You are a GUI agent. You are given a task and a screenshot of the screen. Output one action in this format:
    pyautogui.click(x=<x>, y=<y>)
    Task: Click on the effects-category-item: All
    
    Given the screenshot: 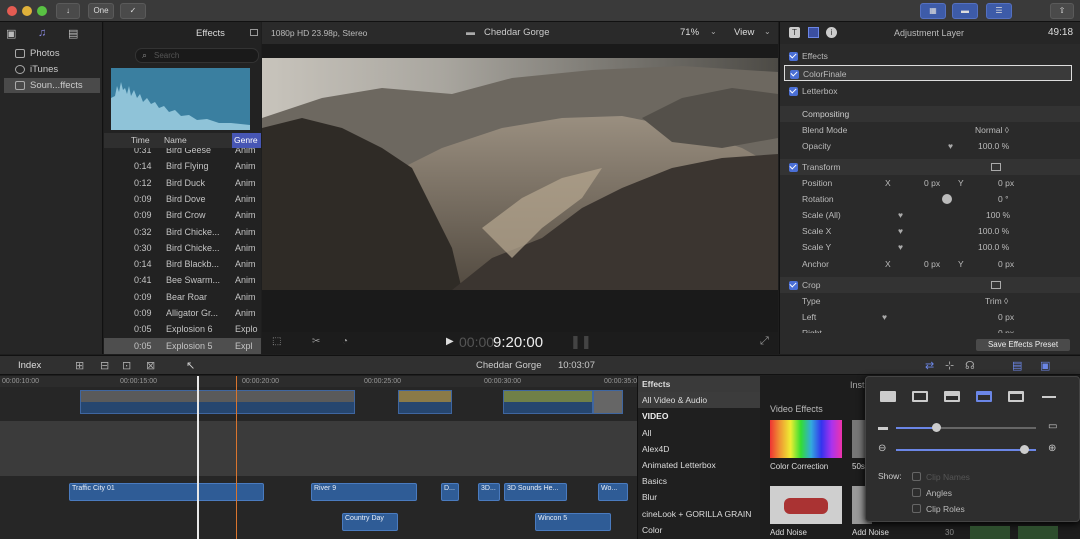 What is the action you would take?
    pyautogui.click(x=699, y=433)
    